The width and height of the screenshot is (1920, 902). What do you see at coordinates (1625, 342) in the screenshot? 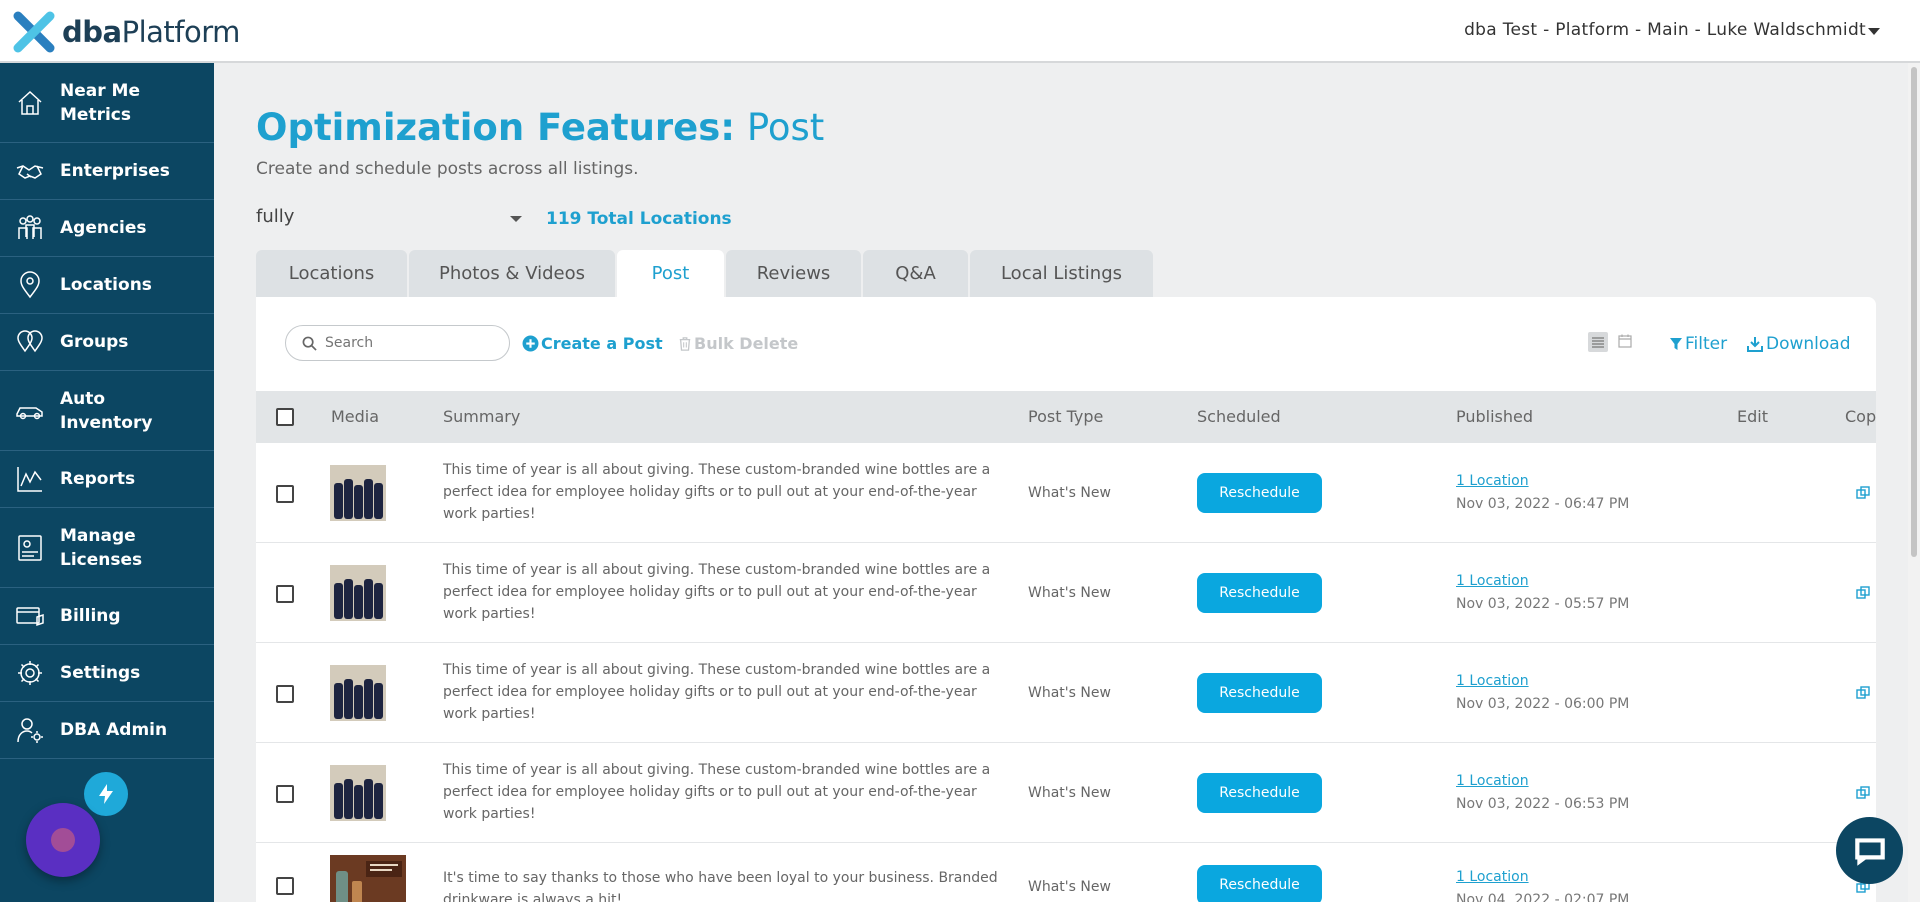
I see `calendar-view-icon` at bounding box center [1625, 342].